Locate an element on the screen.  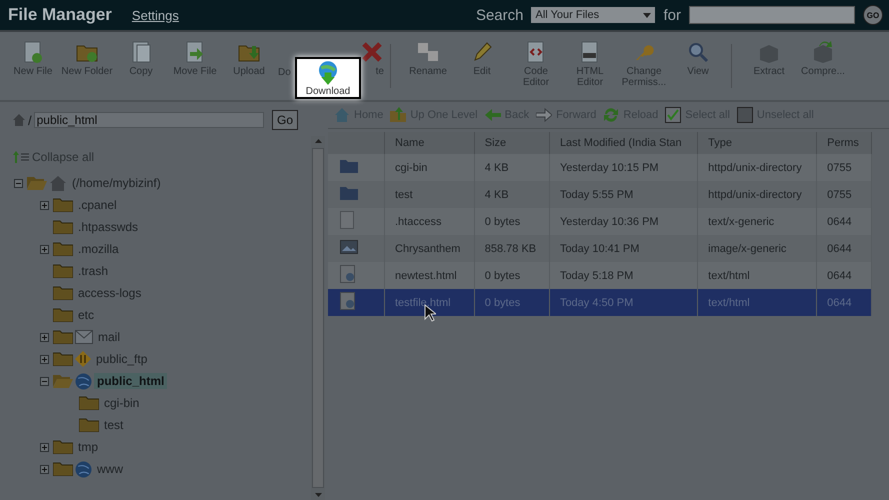
tree-item: test is located at coordinates (113, 425).